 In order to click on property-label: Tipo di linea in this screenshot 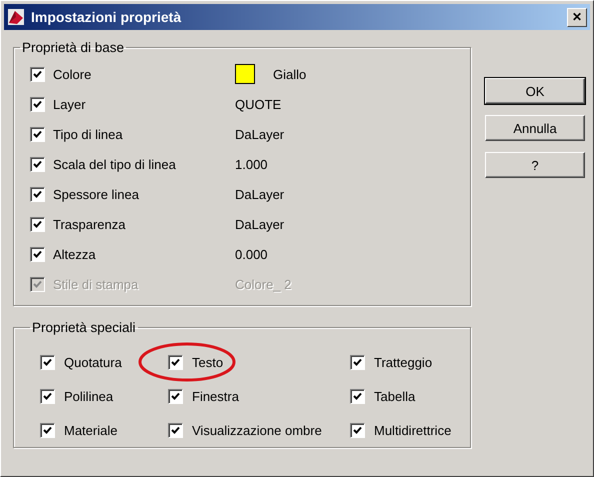, I will do `click(88, 134)`.